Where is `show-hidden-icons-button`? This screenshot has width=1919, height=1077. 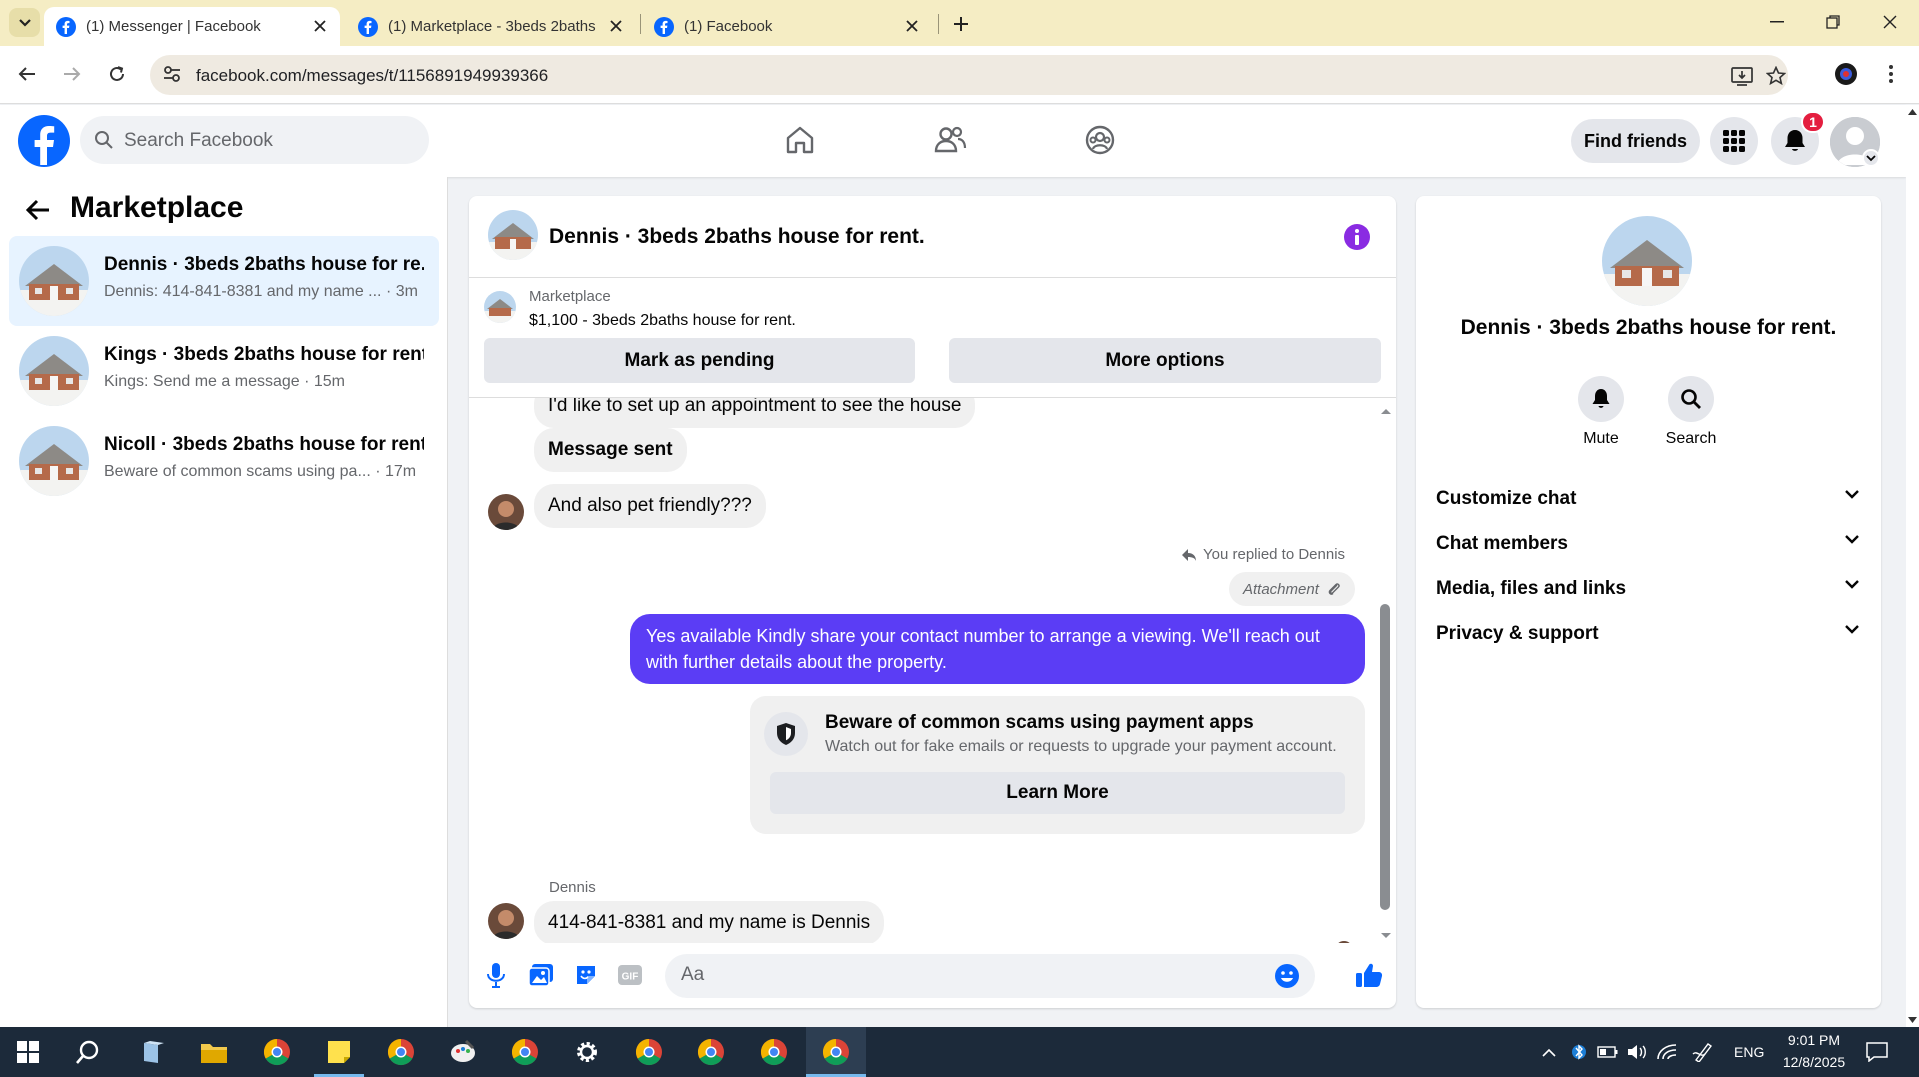
show-hidden-icons-button is located at coordinates (1549, 1052).